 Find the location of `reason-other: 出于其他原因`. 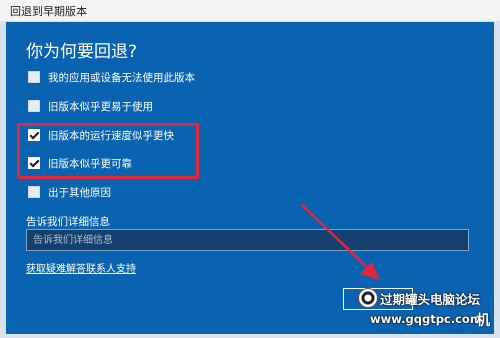

reason-other: 出于其他原因 is located at coordinates (69, 192).